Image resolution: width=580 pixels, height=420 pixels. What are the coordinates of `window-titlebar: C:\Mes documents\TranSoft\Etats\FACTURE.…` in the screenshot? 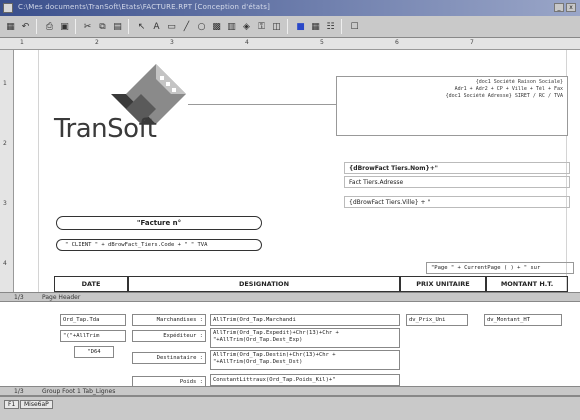 It's located at (290, 8).